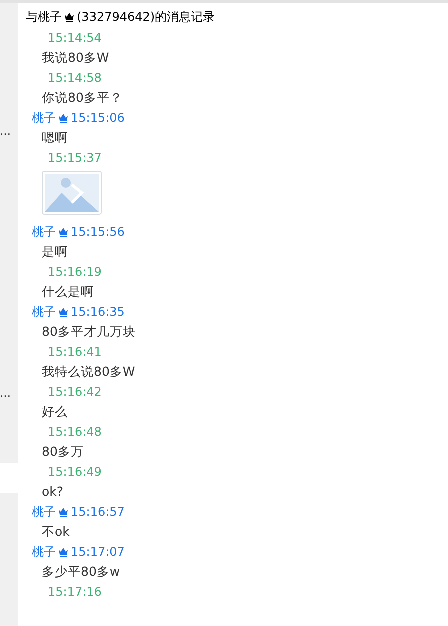 The width and height of the screenshot is (448, 626). I want to click on message-time: 15:17:16, so click(75, 592).